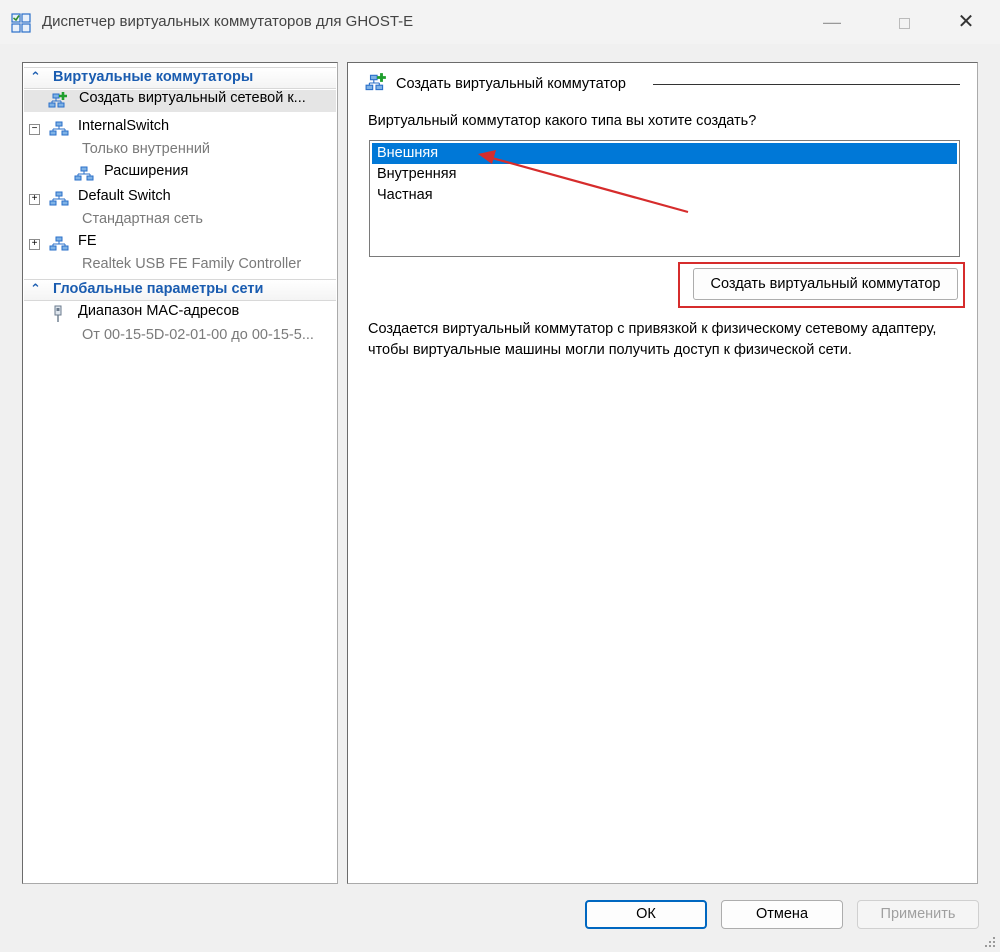 This screenshot has height=952, width=1000. I want to click on resize-grip-icon, so click(989, 941).